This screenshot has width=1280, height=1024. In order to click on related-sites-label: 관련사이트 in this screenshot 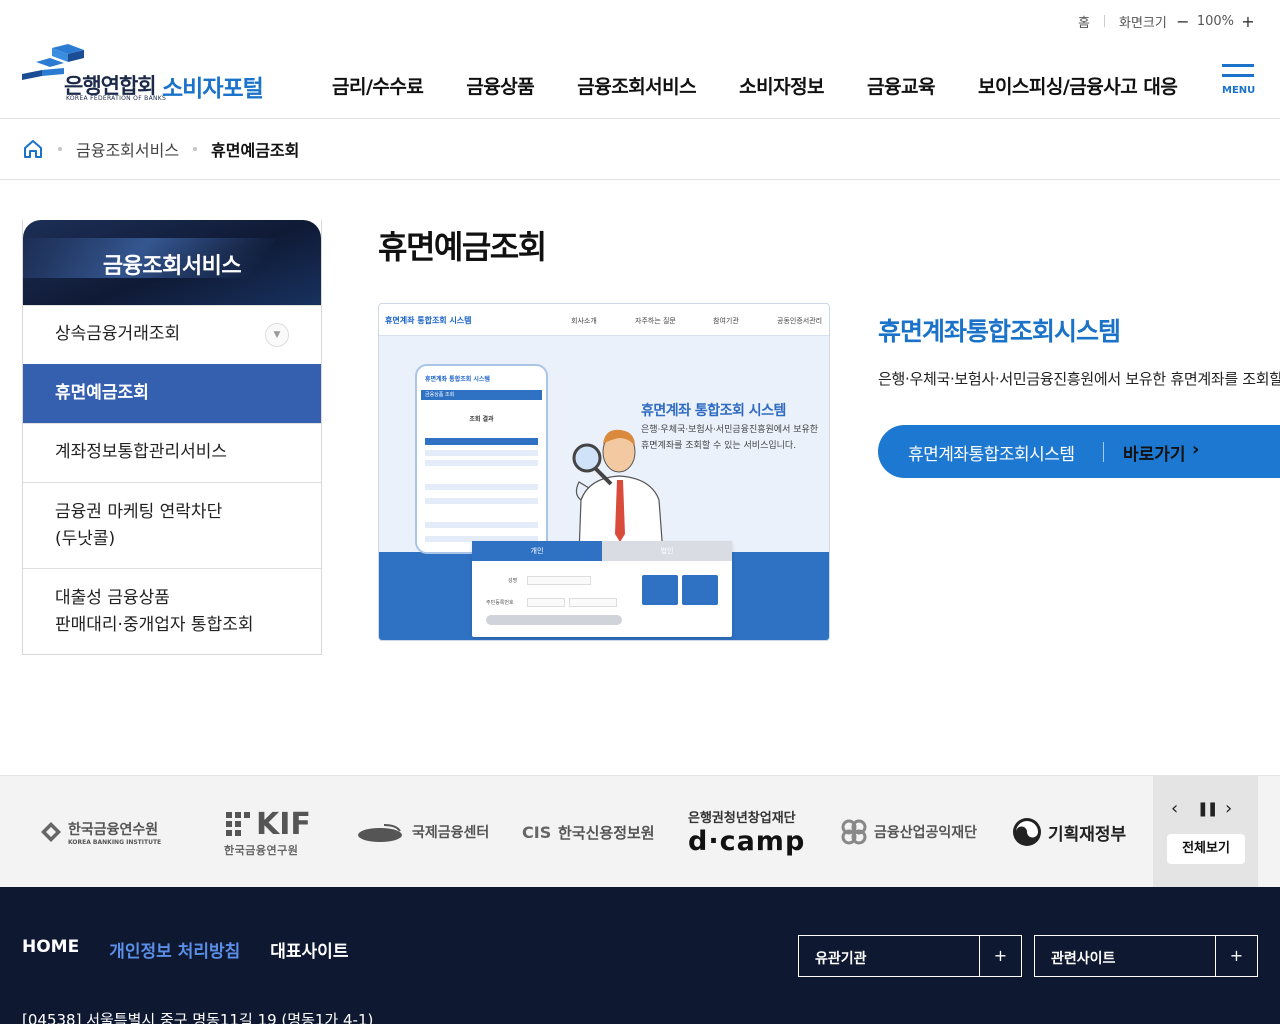, I will do `click(1083, 959)`.